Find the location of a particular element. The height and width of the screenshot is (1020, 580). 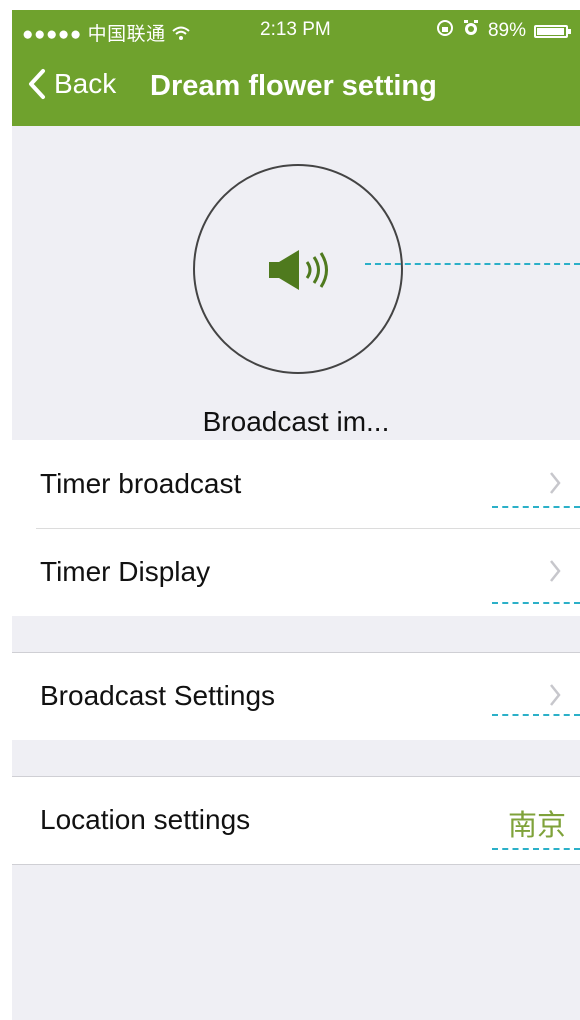

carrier-label: ●●●●● 中国联通 is located at coordinates (106, 32).